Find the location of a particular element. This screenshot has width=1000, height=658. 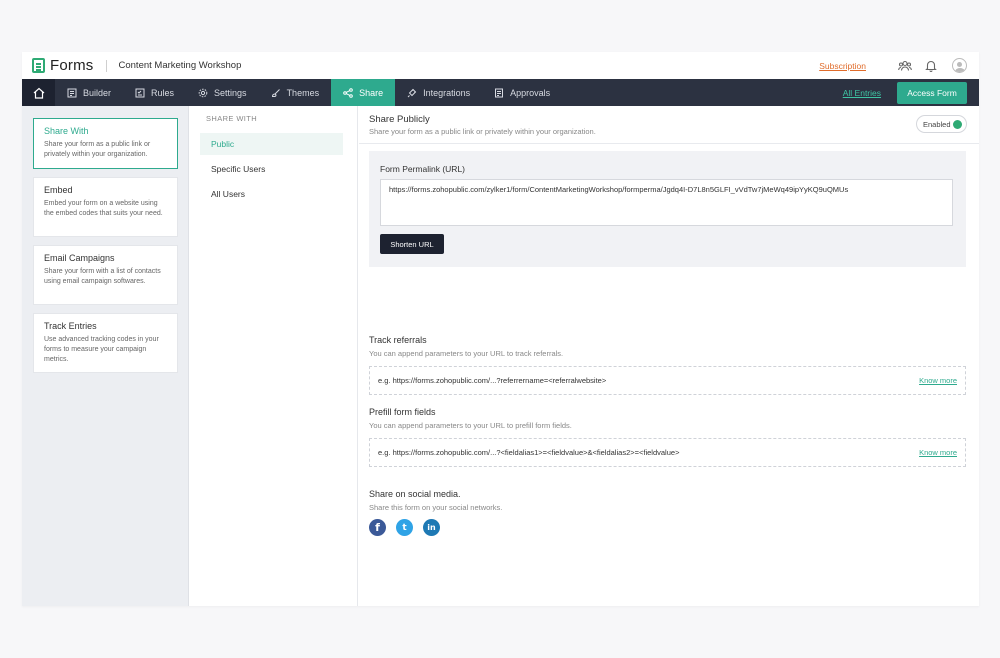

nav-right-actions: All Entries Access Form is located at coordinates (911, 92).